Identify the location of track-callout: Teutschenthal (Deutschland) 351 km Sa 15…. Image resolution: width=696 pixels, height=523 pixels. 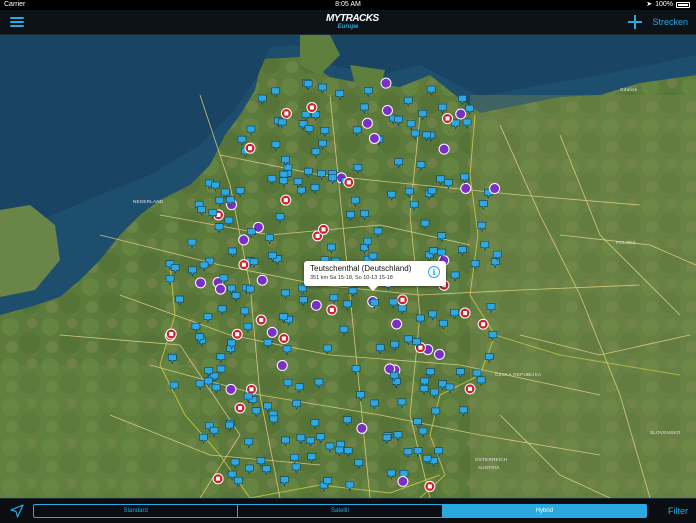
(375, 276).